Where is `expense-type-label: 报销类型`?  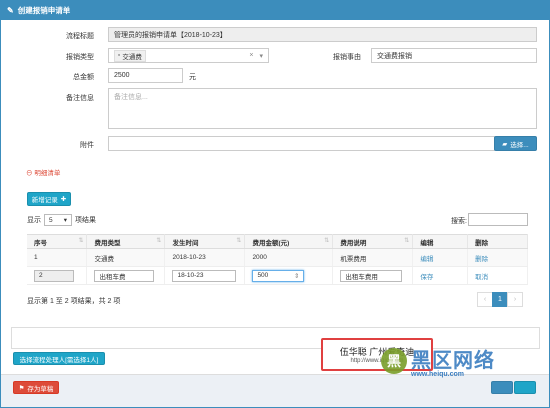
expense-type-label: 报销类型 is located at coordinates (80, 57).